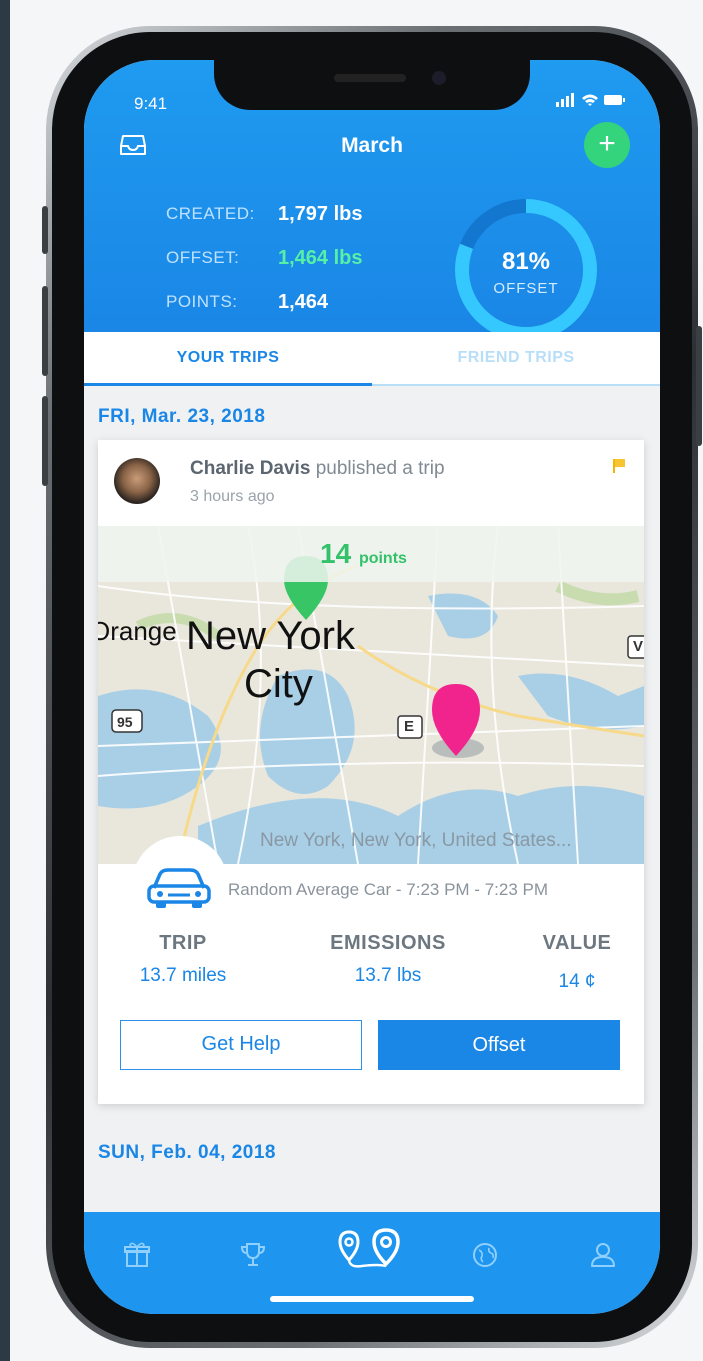 Image resolution: width=703 pixels, height=1361 pixels. I want to click on metric-label: VALUE, so click(577, 943).